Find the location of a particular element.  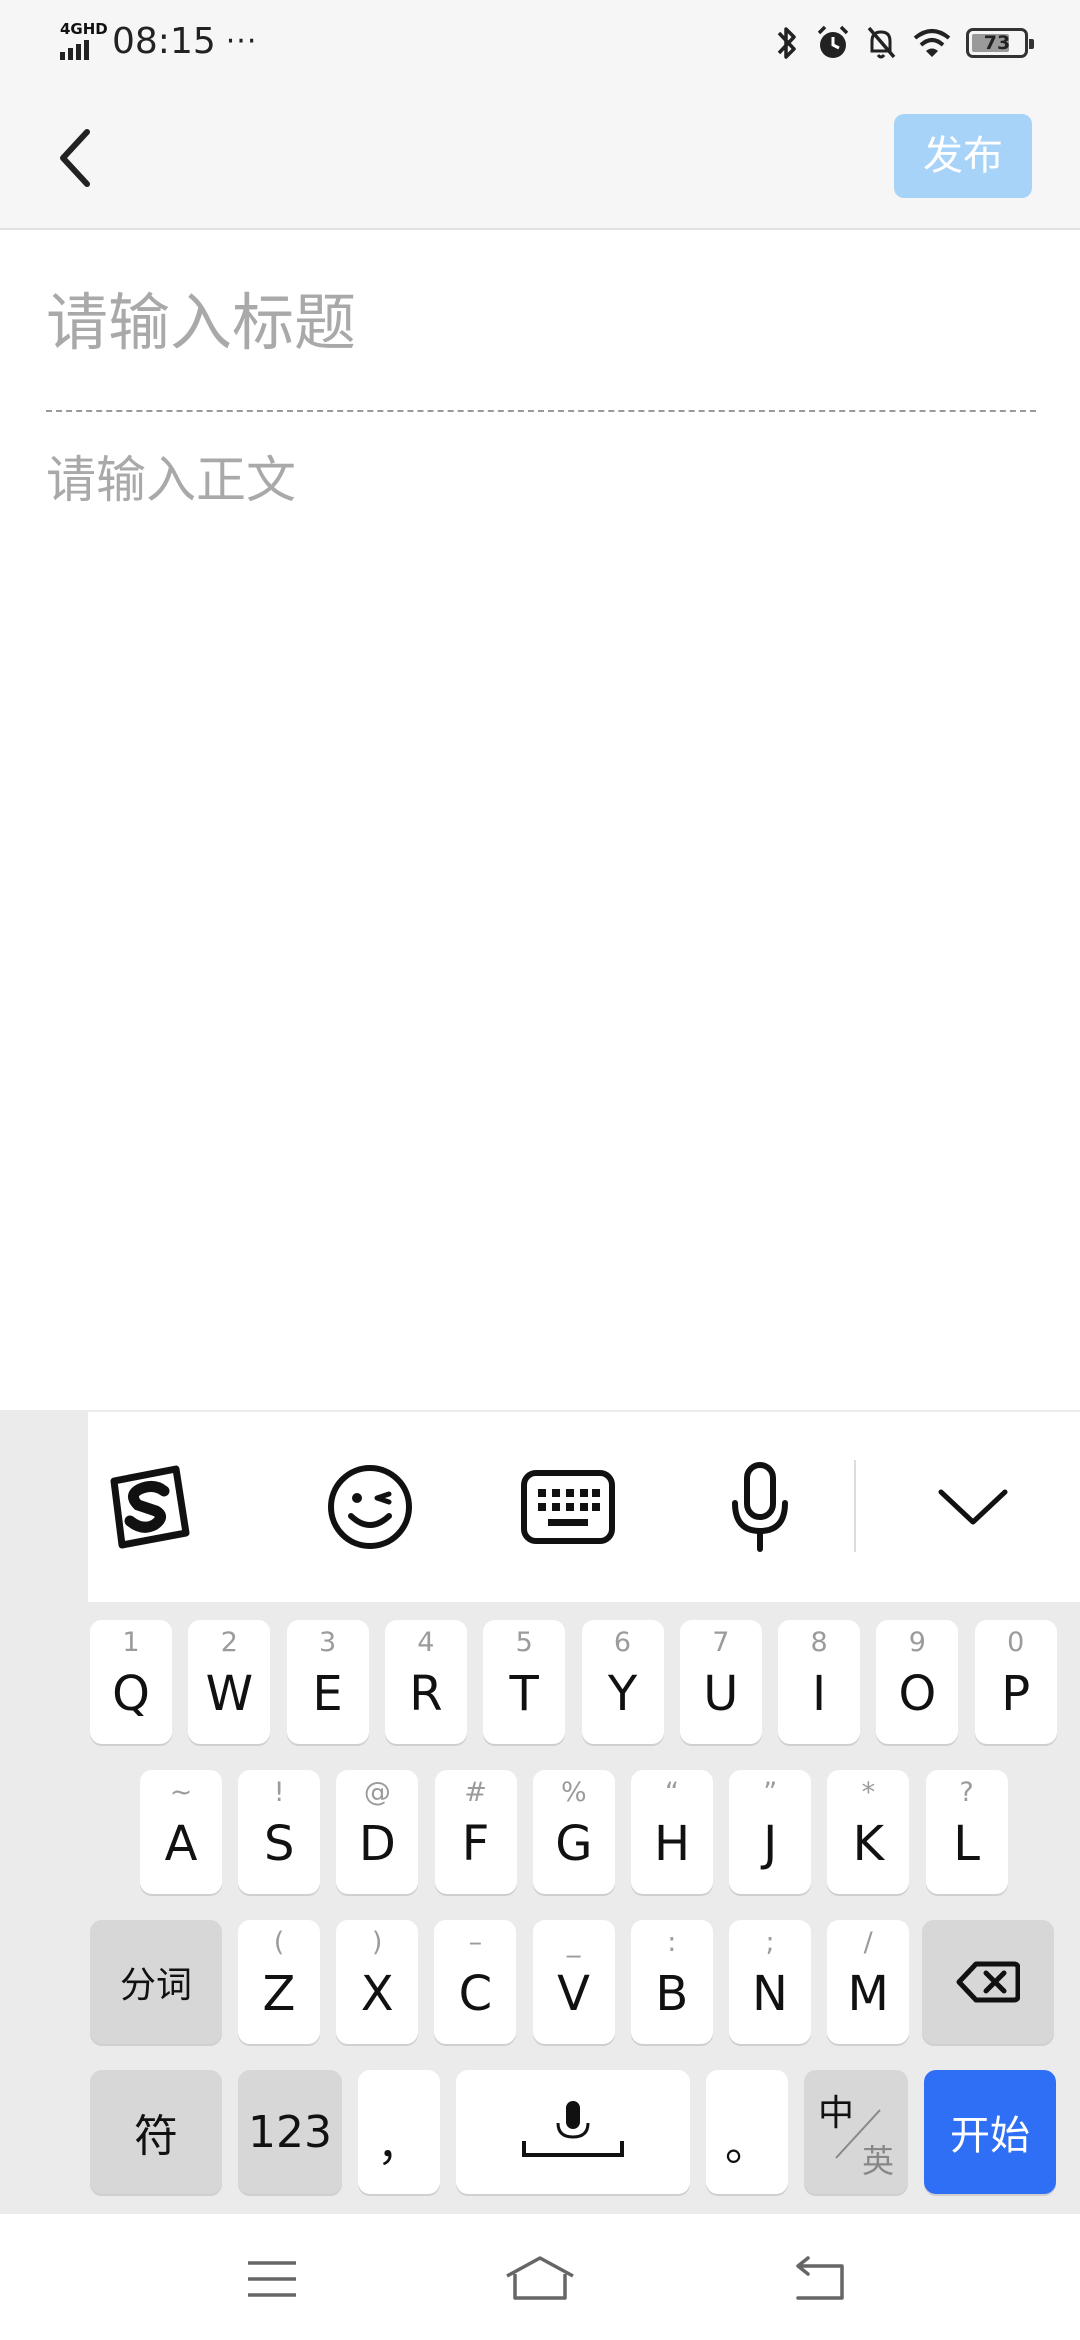

key-hint: % is located at coordinates (573, 1792).